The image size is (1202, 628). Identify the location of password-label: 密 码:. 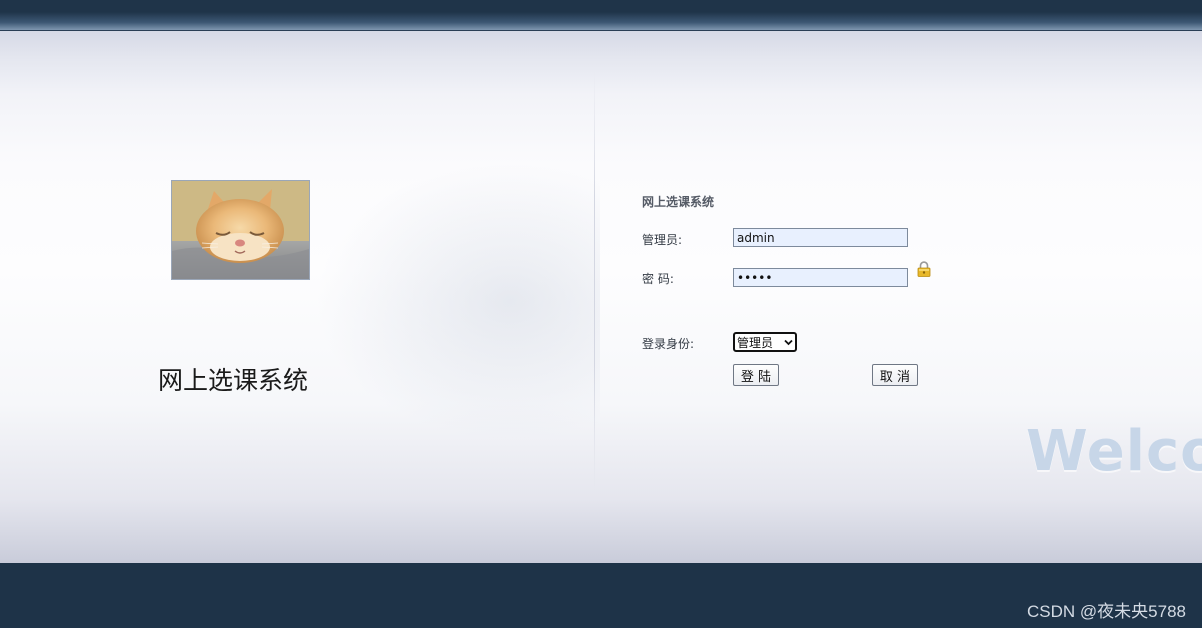
(658, 279).